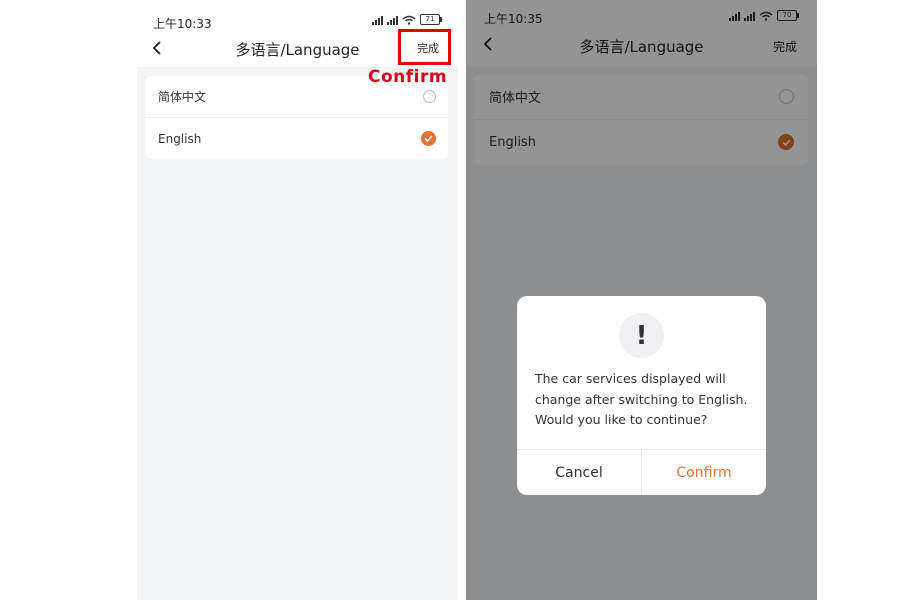  I want to click on wifi-icon, so click(409, 20).